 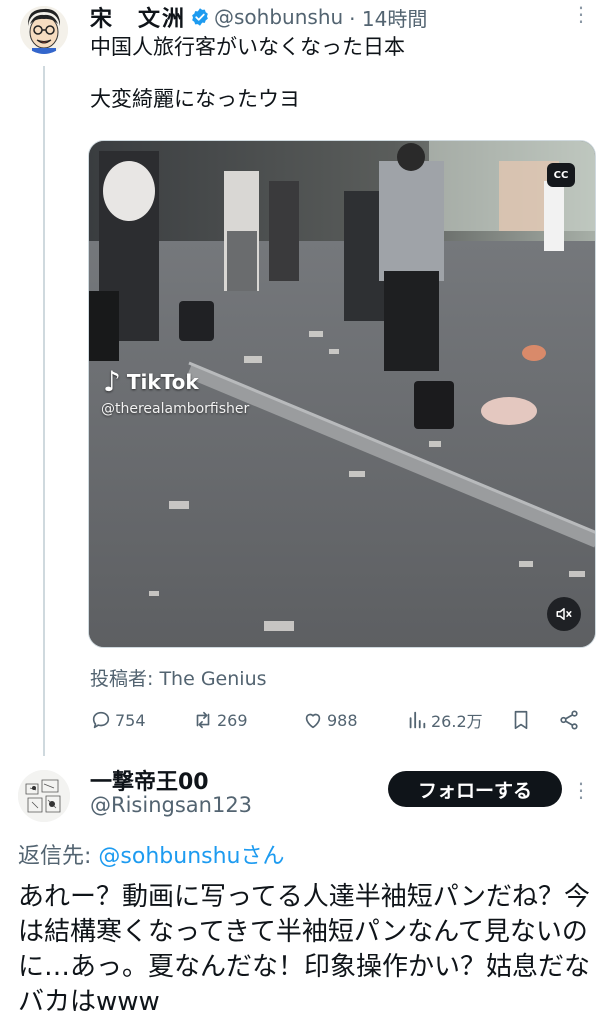 What do you see at coordinates (171, 805) in the screenshot?
I see `reply-author-handle: @Risingsan123` at bounding box center [171, 805].